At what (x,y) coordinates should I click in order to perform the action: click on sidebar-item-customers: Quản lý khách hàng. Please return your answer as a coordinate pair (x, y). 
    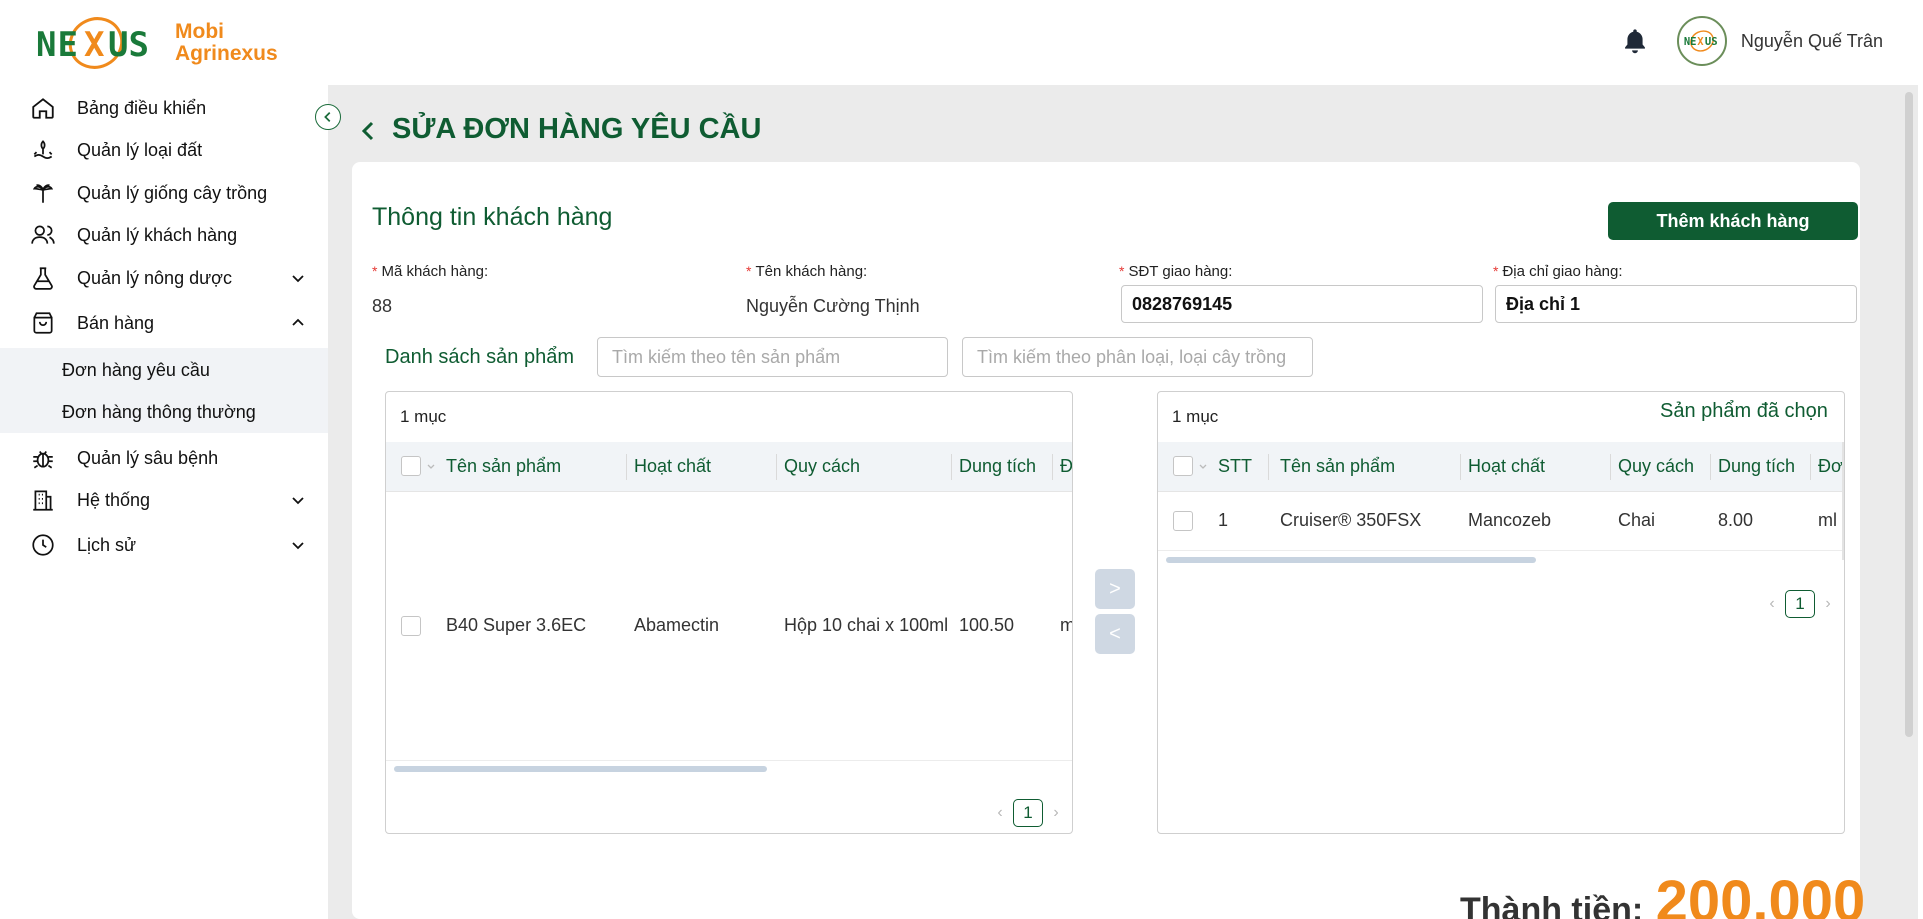
    Looking at the image, I should click on (164, 235).